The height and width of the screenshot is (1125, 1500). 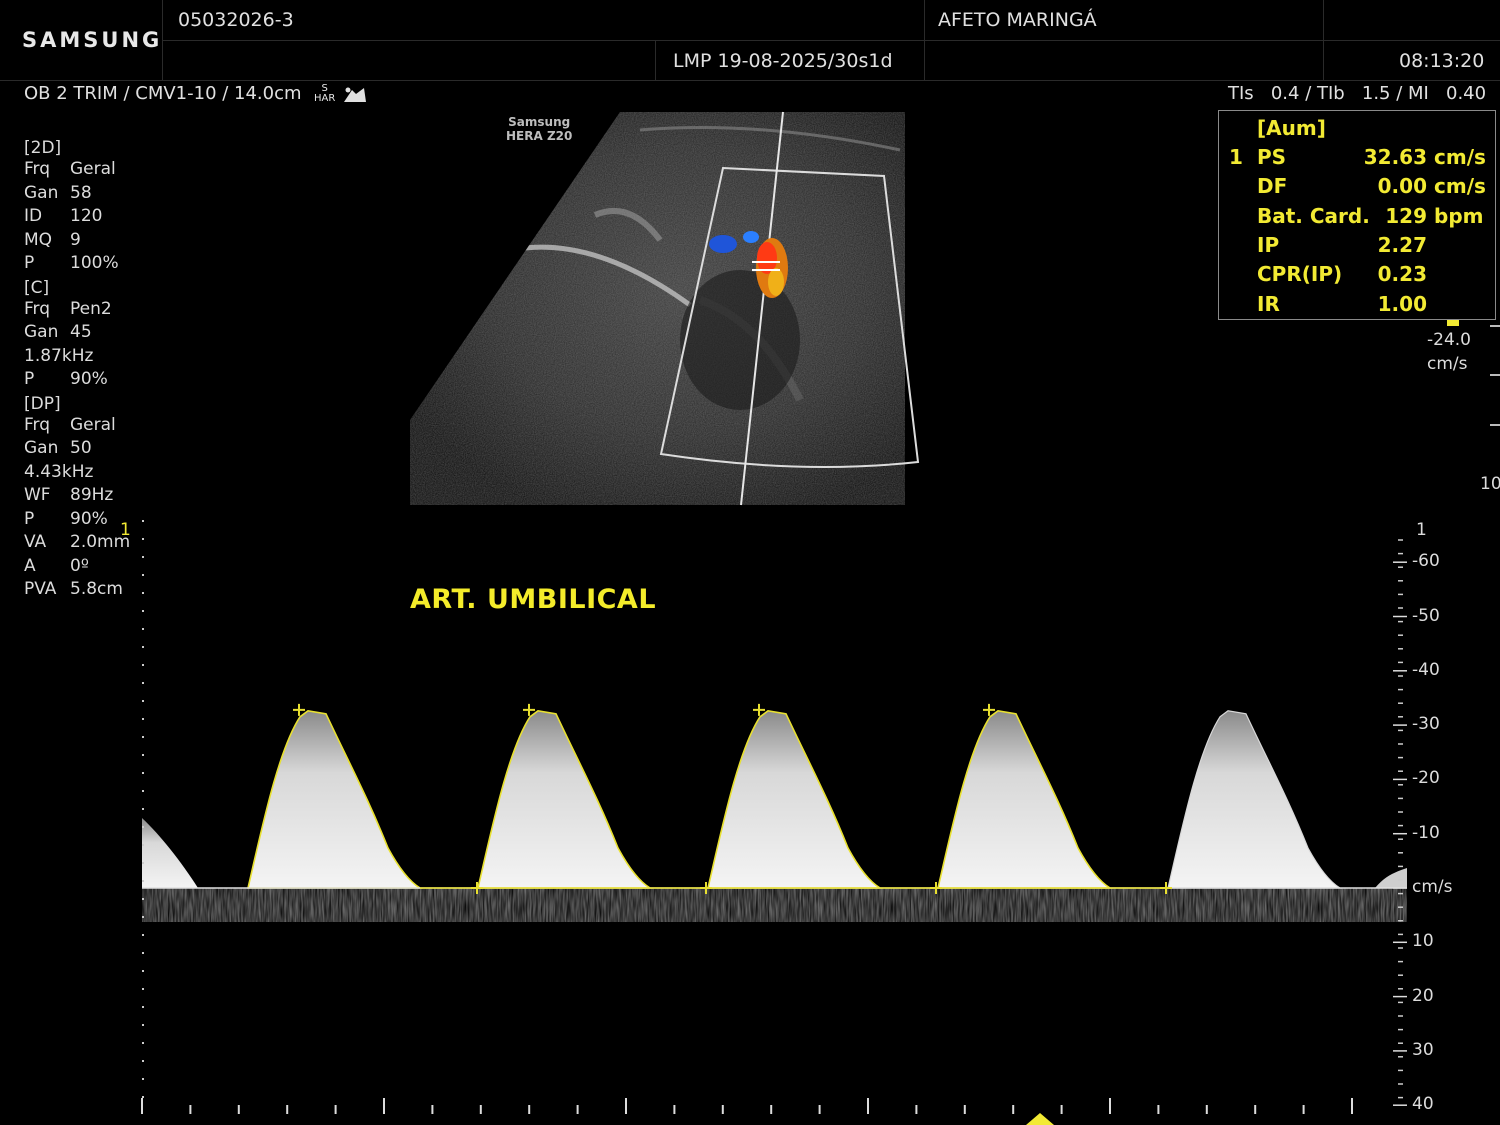 I want to click on velocity-scale-label: 10, so click(x=1423, y=941).